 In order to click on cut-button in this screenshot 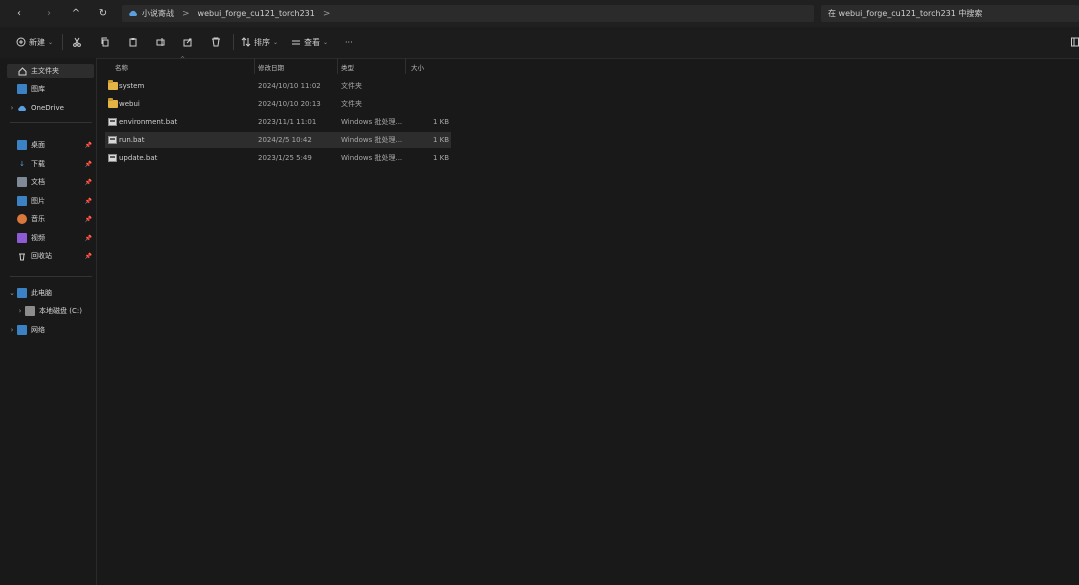, I will do `click(77, 42)`.